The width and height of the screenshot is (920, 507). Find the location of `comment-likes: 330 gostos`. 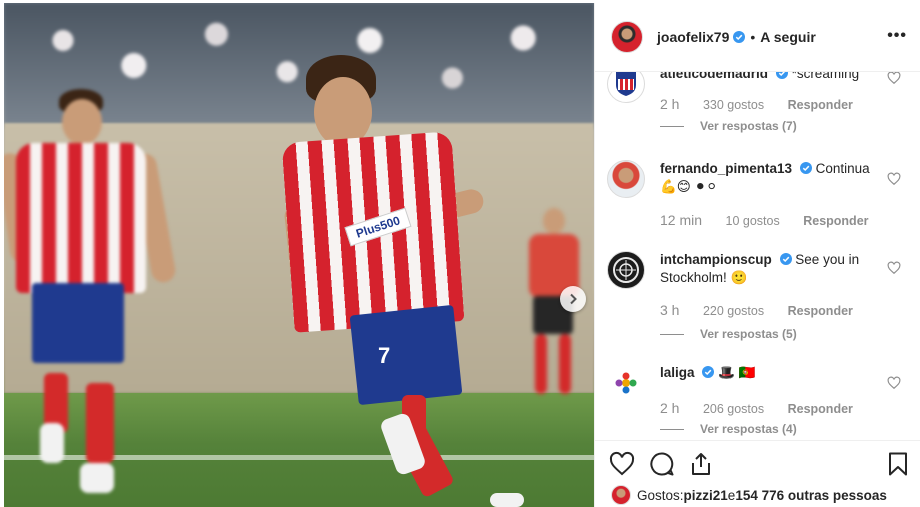

comment-likes: 330 gostos is located at coordinates (733, 105).